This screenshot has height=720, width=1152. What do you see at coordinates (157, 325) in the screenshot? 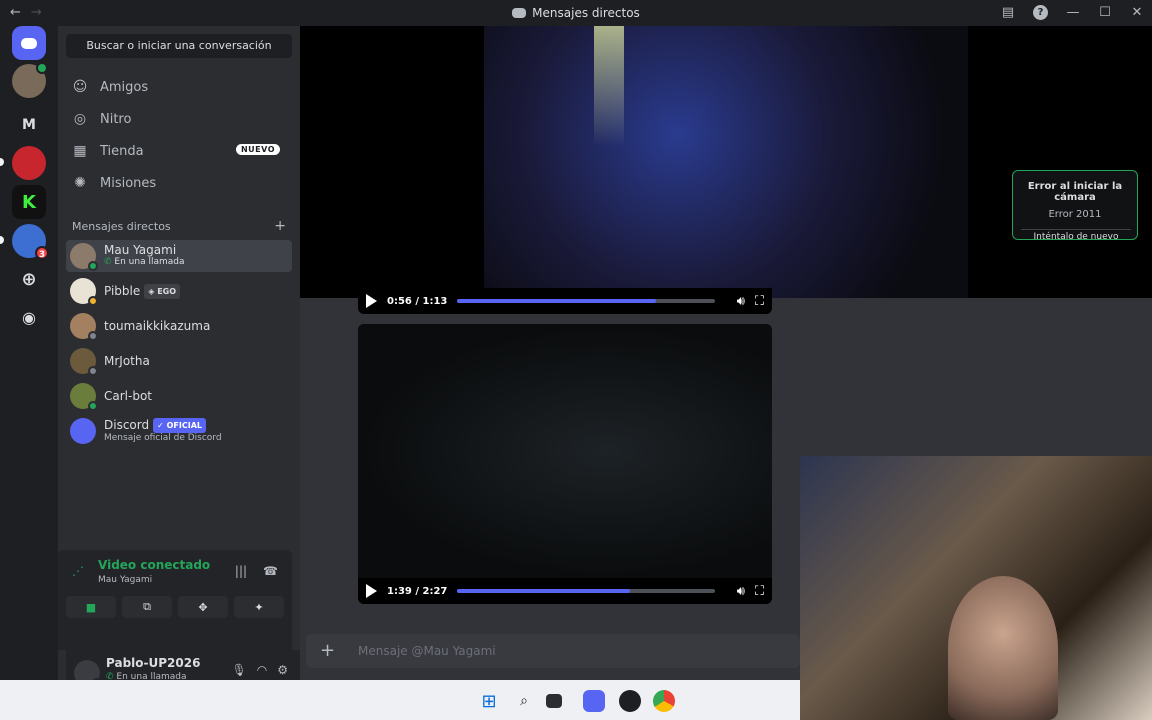
I see `dm-name: toumaikkikazuma` at bounding box center [157, 325].